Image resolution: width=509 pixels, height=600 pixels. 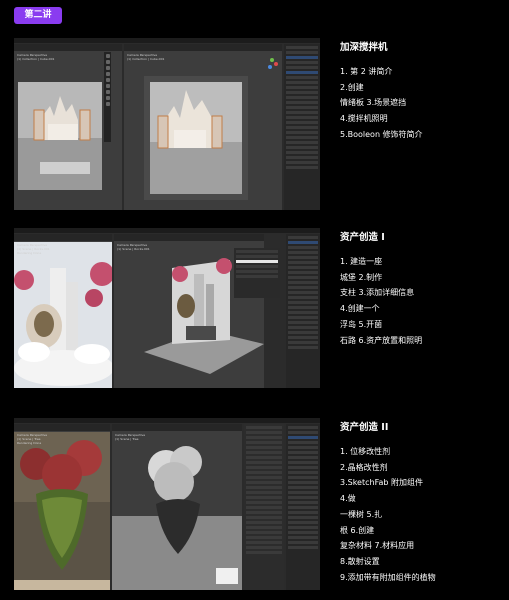 What do you see at coordinates (38, 15) in the screenshot?
I see `lesson-badge: 第二讲` at bounding box center [38, 15].